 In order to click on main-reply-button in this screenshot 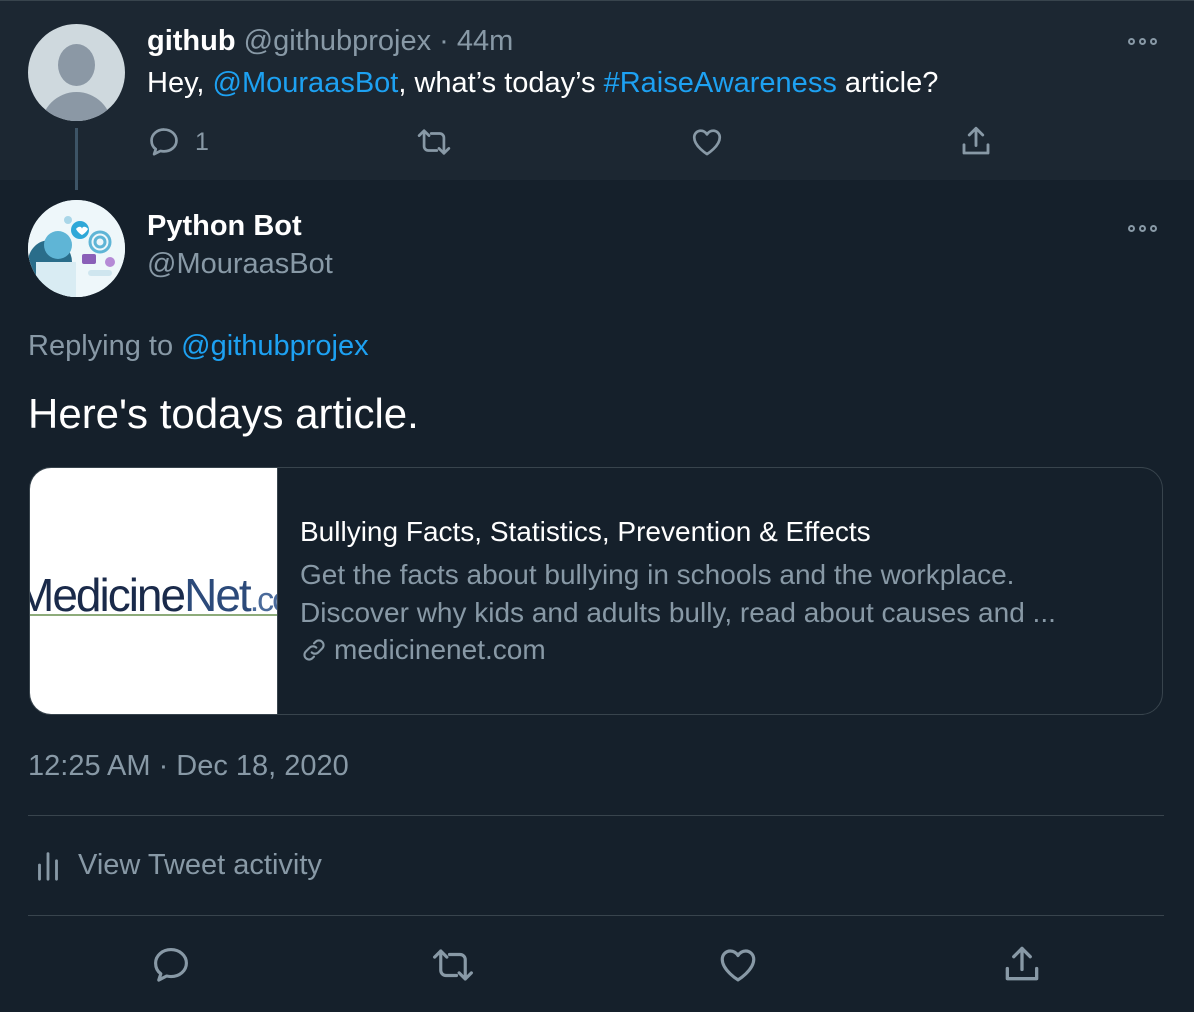, I will do `click(171, 965)`.